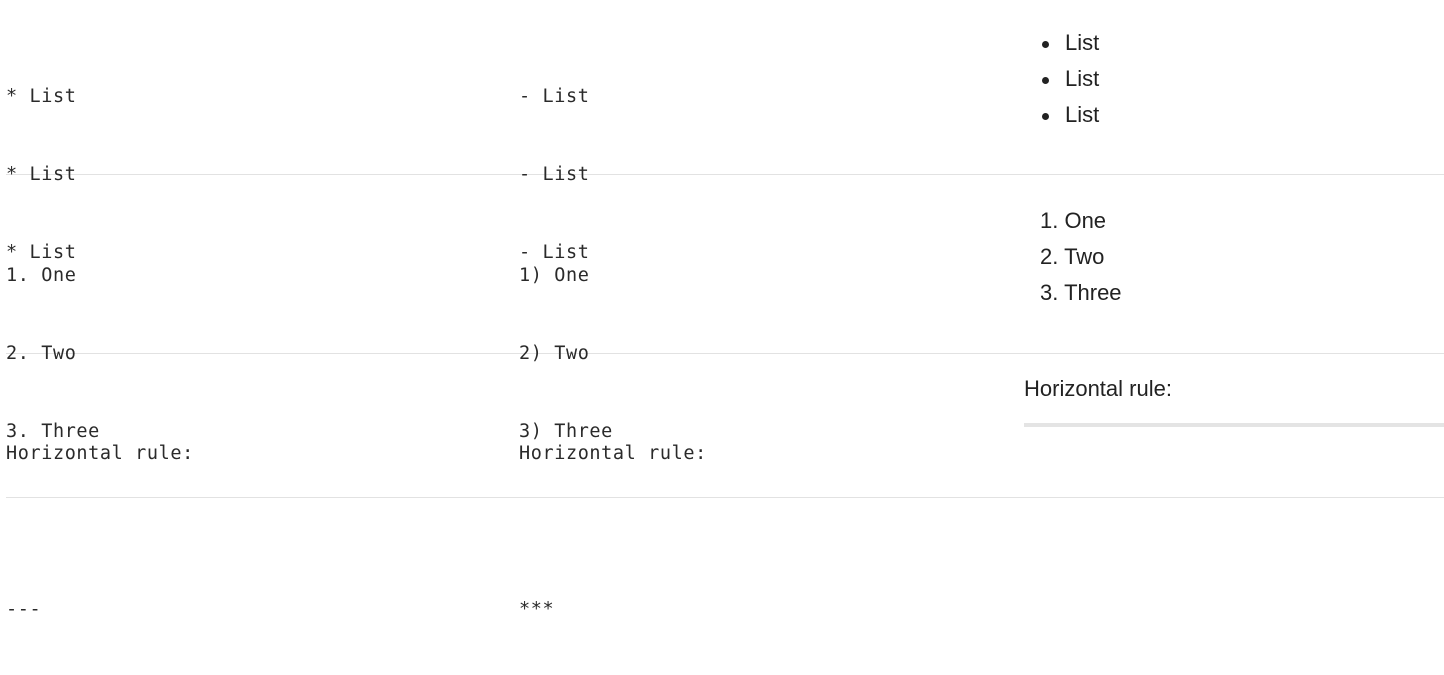  Describe the element at coordinates (41, 96) in the screenshot. I see `raw-line: * List` at that location.